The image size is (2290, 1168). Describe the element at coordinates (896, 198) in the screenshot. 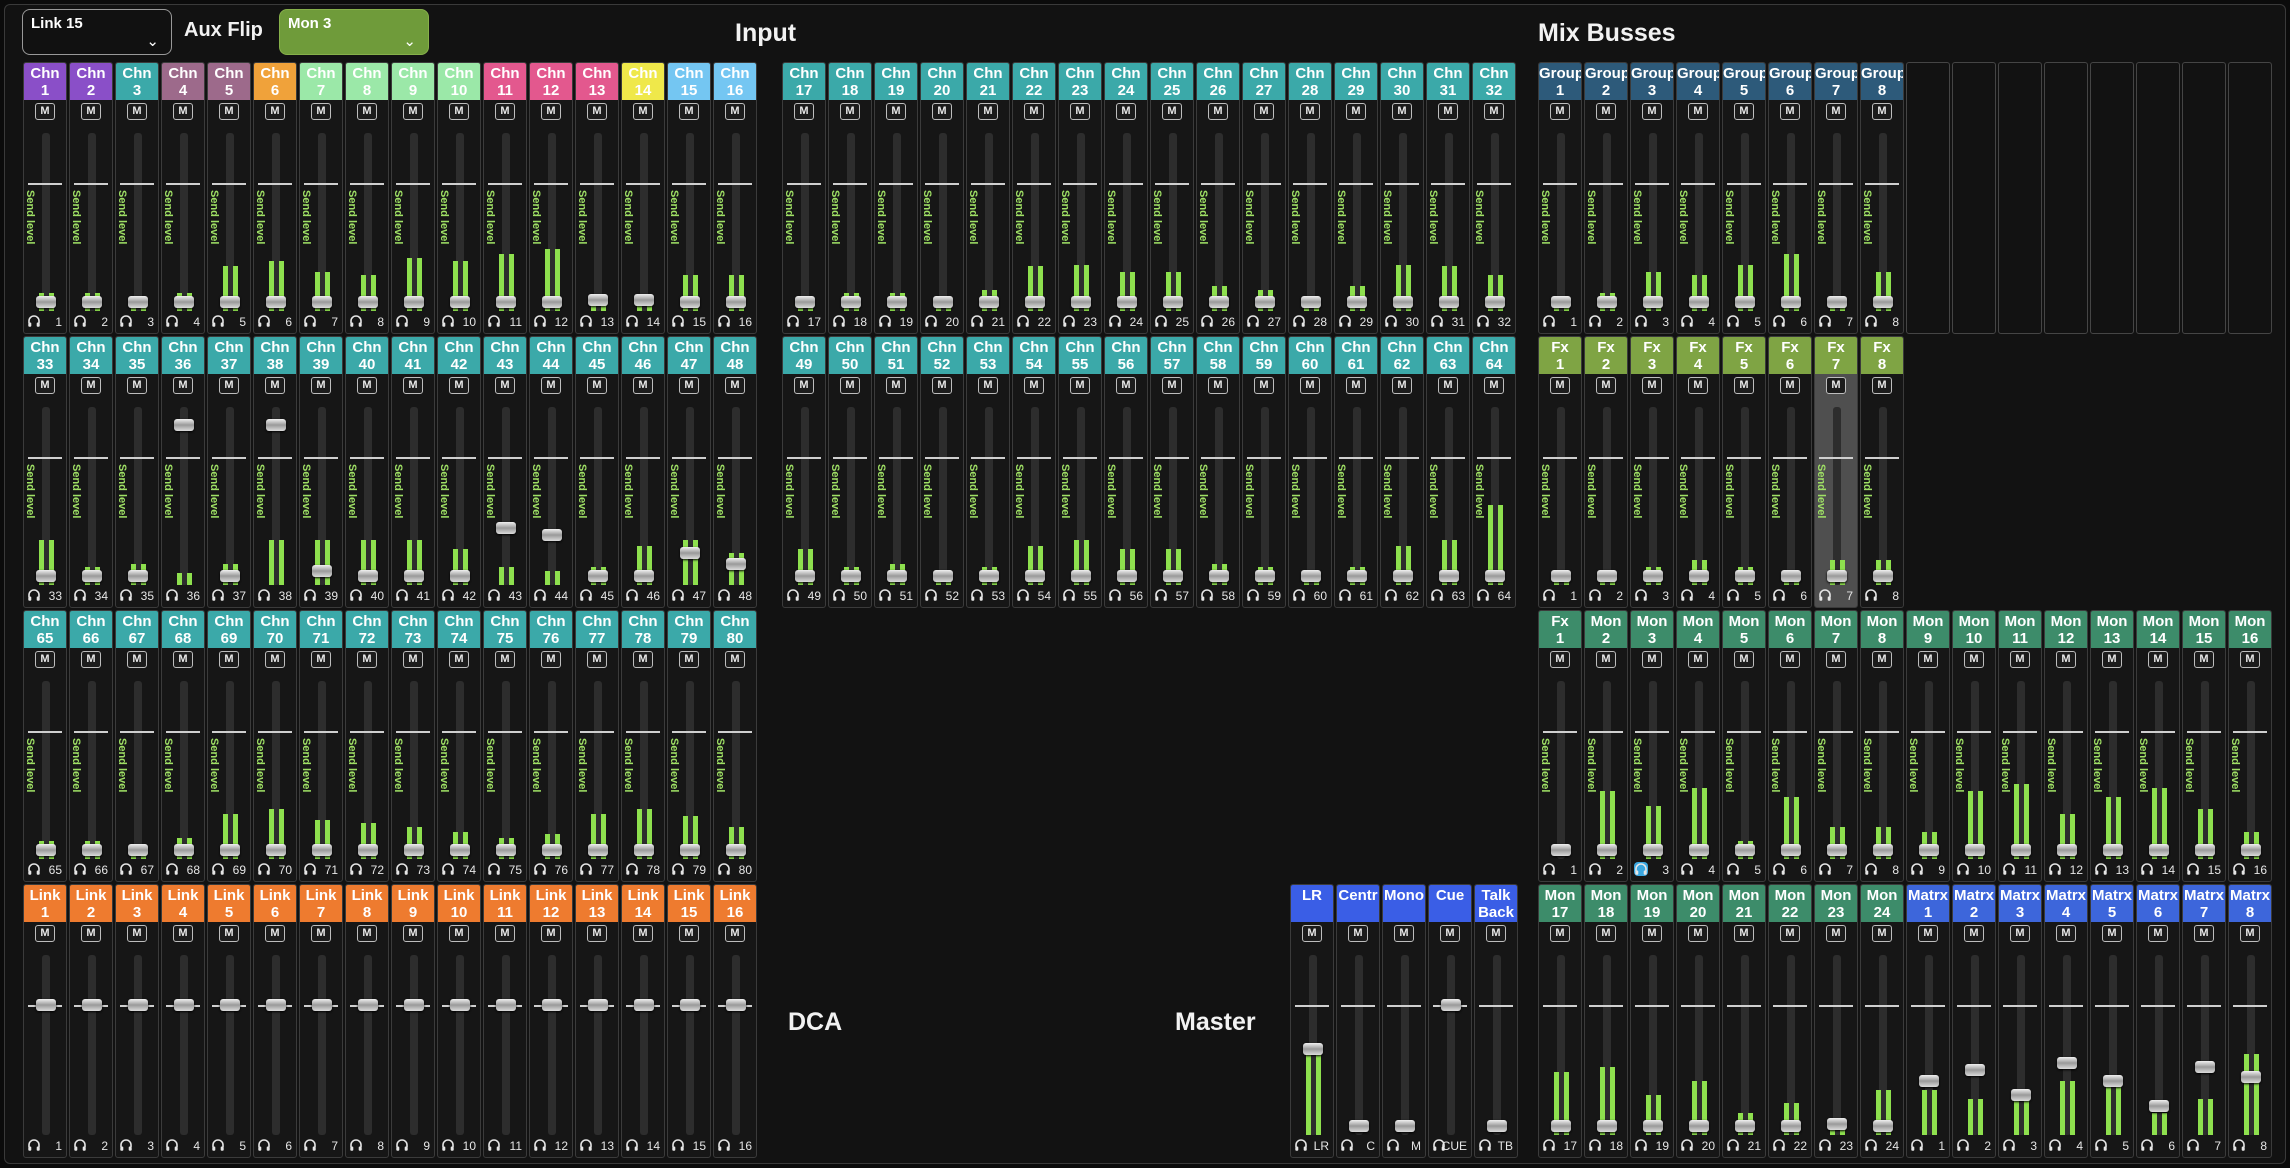

I see `channel-strip: Chn 19 M Send level 19` at that location.